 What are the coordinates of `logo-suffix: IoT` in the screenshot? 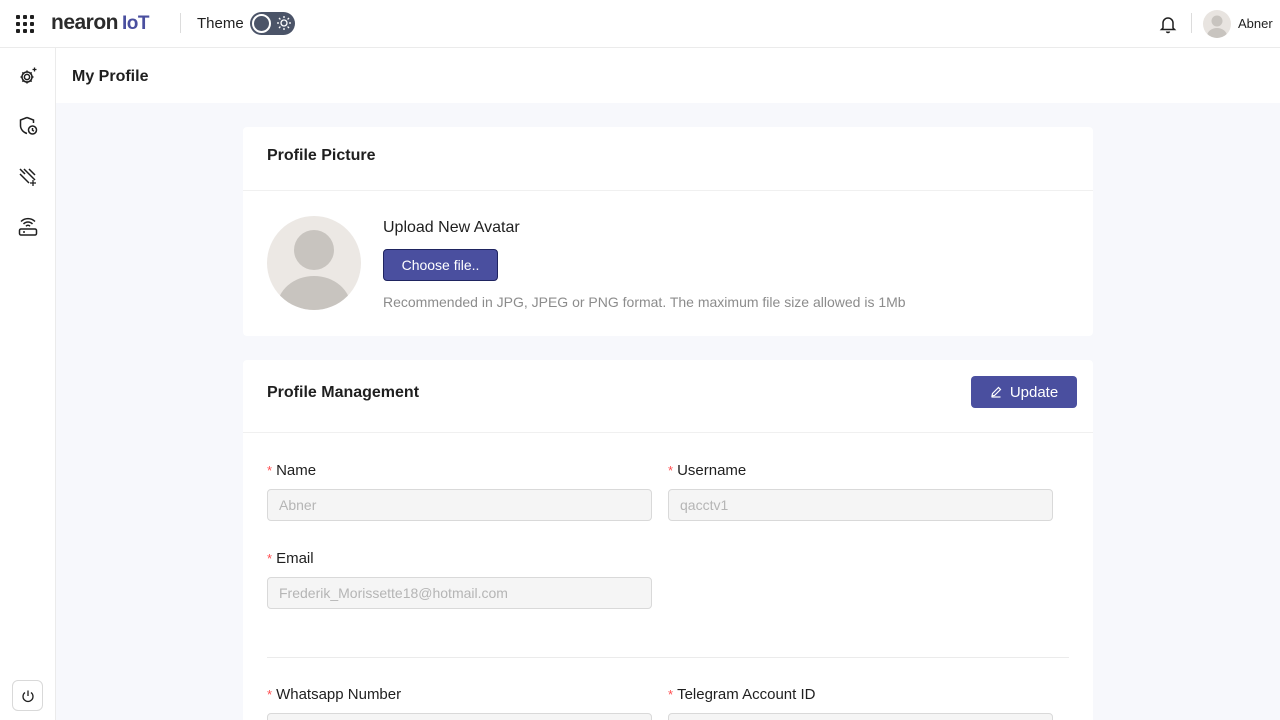 It's located at (136, 23).